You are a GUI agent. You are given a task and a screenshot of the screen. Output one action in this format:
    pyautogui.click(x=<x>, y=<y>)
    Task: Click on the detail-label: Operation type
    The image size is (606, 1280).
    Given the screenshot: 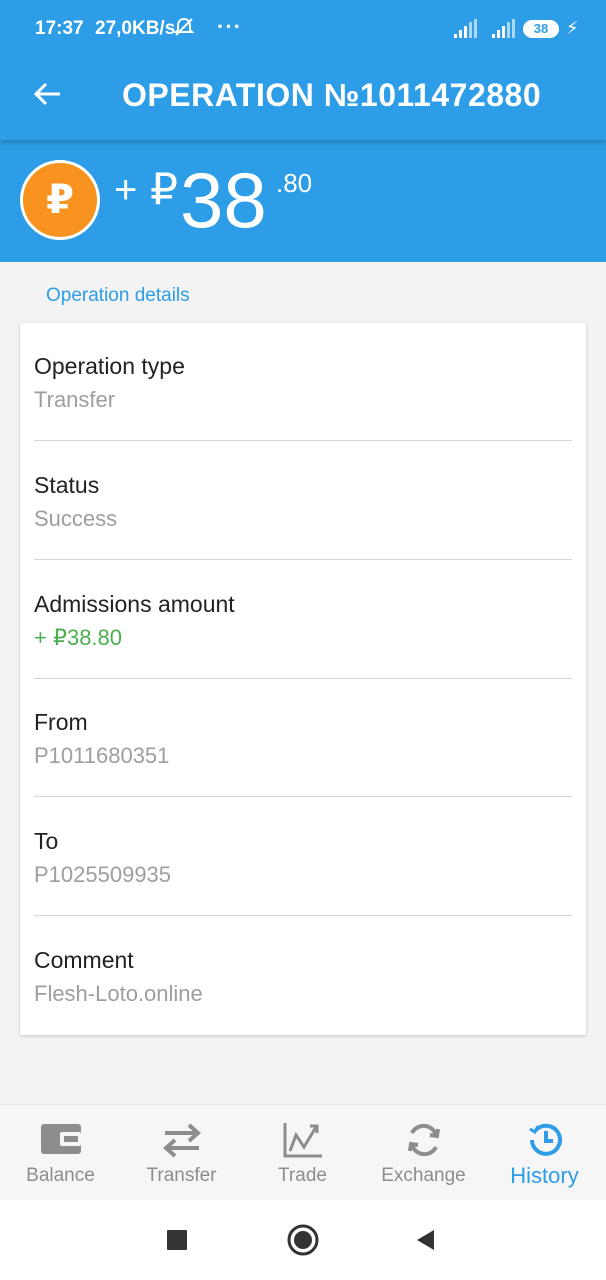 What is the action you would take?
    pyautogui.click(x=109, y=366)
    